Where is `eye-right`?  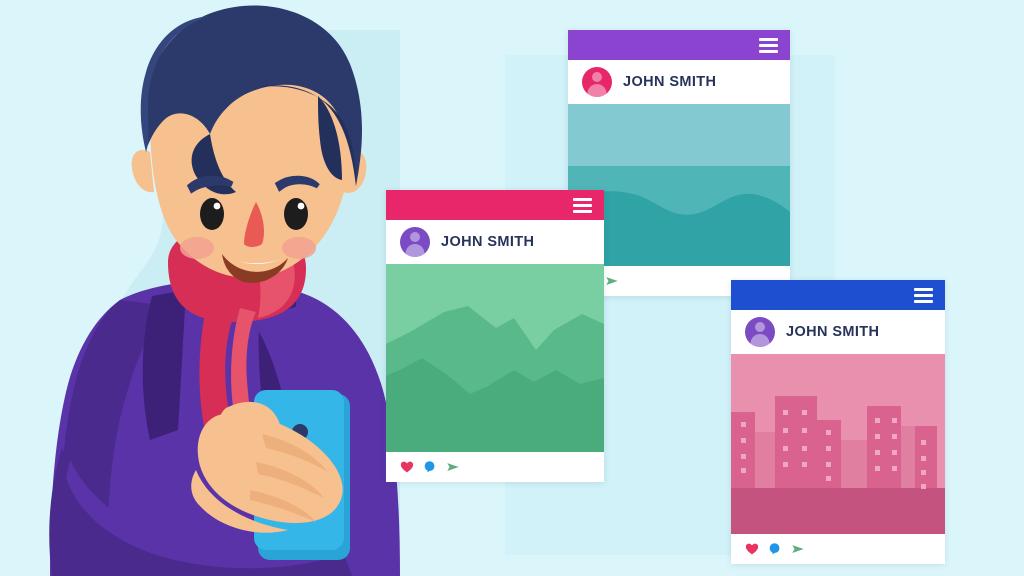 eye-right is located at coordinates (296, 214).